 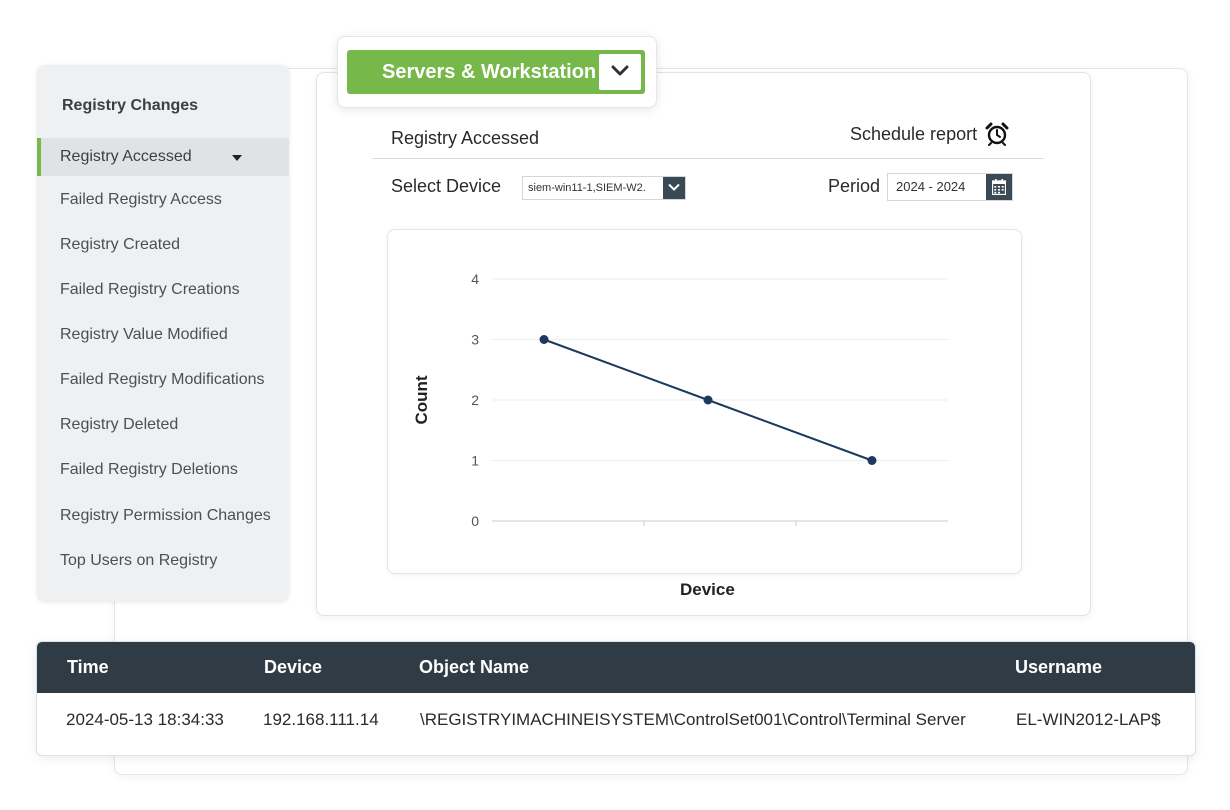 I want to click on sidebar-item-failed-registry-access: Failed Registry Access, so click(x=163, y=200).